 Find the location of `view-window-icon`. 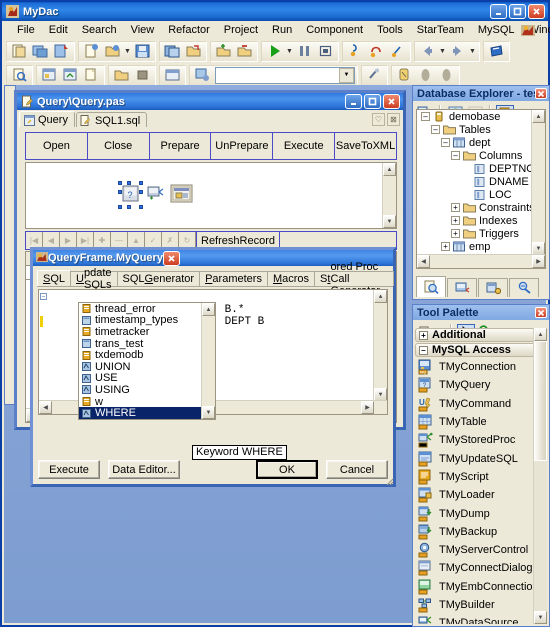

view-window-icon is located at coordinates (172, 75).